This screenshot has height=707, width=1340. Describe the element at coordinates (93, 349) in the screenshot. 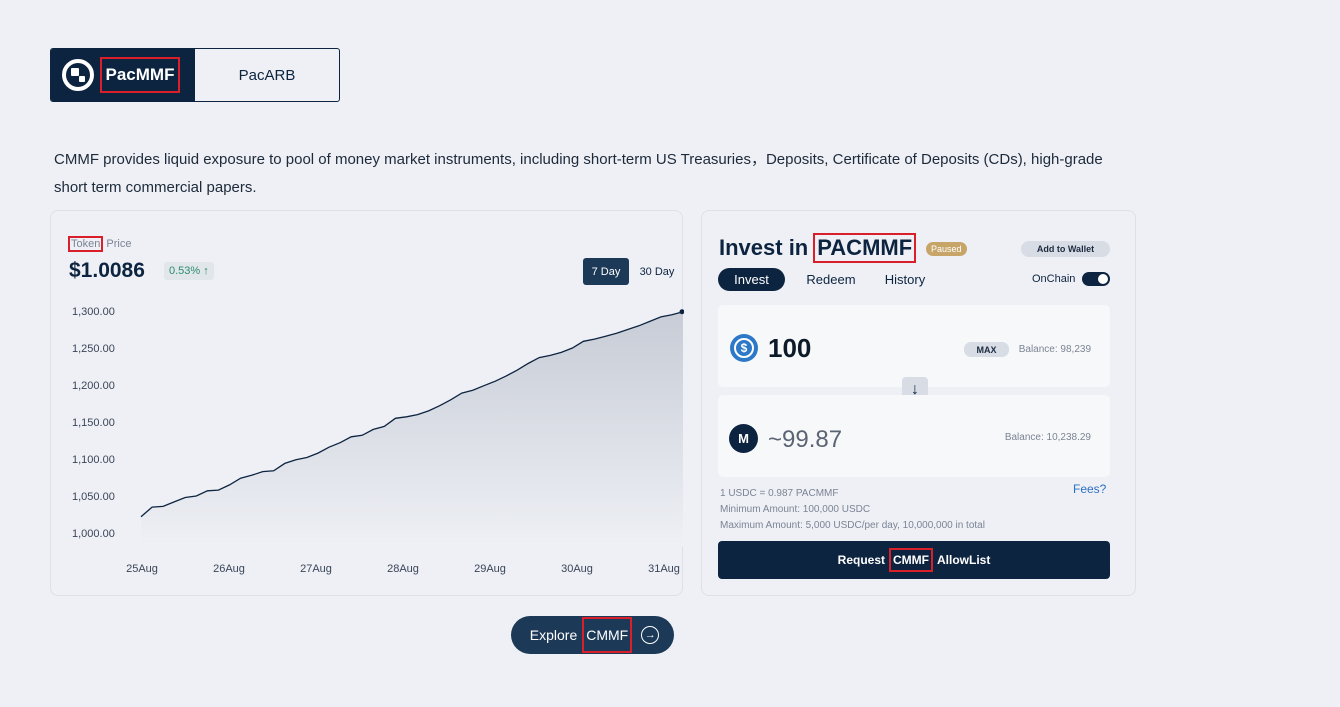

I see `y-tick-label: 1,250.00` at that location.